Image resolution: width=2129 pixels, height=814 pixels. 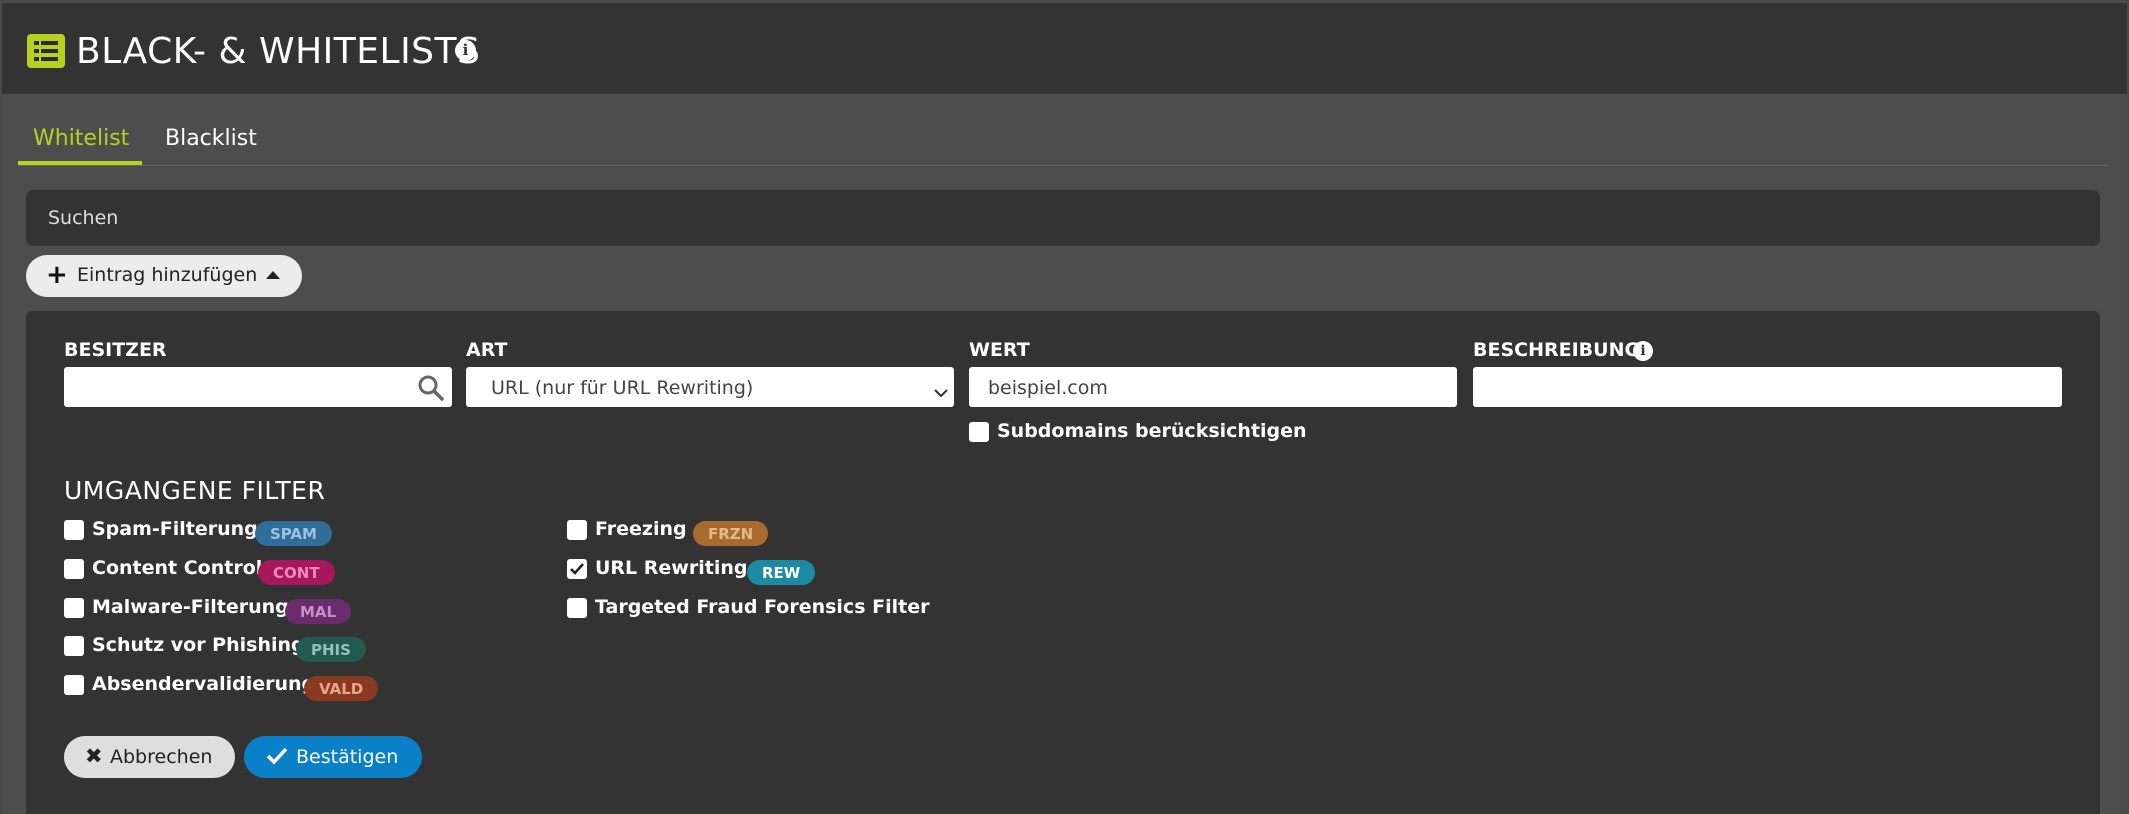 I want to click on plus-icon: +, so click(x=57, y=275).